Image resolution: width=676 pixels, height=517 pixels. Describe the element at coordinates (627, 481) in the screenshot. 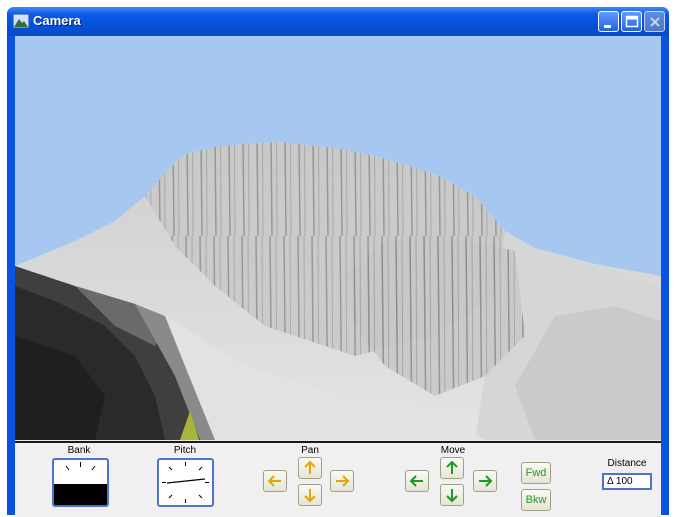

I see `distance-field: Δ 100` at that location.